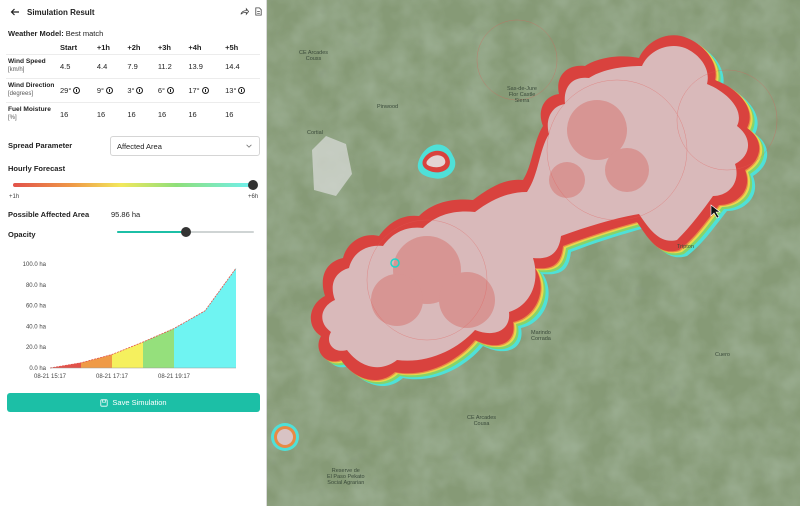 The height and width of the screenshot is (506, 800). I want to click on save-simulation-label: Save Simulation, so click(139, 402).